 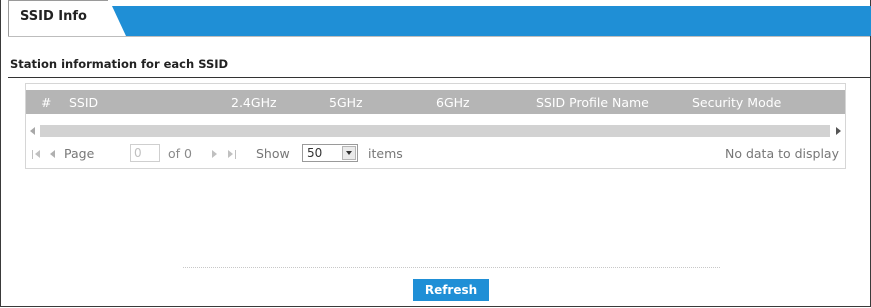 What do you see at coordinates (315, 153) in the screenshot?
I see `page-size-value: 50` at bounding box center [315, 153].